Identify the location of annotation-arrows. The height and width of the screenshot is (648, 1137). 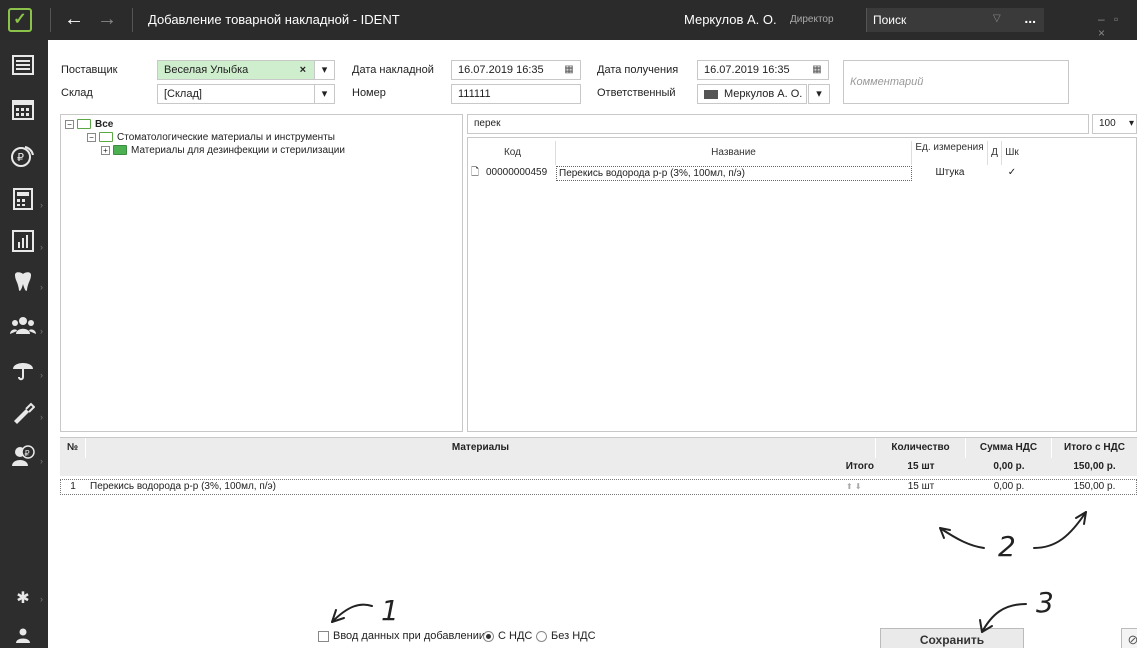
(709, 572).